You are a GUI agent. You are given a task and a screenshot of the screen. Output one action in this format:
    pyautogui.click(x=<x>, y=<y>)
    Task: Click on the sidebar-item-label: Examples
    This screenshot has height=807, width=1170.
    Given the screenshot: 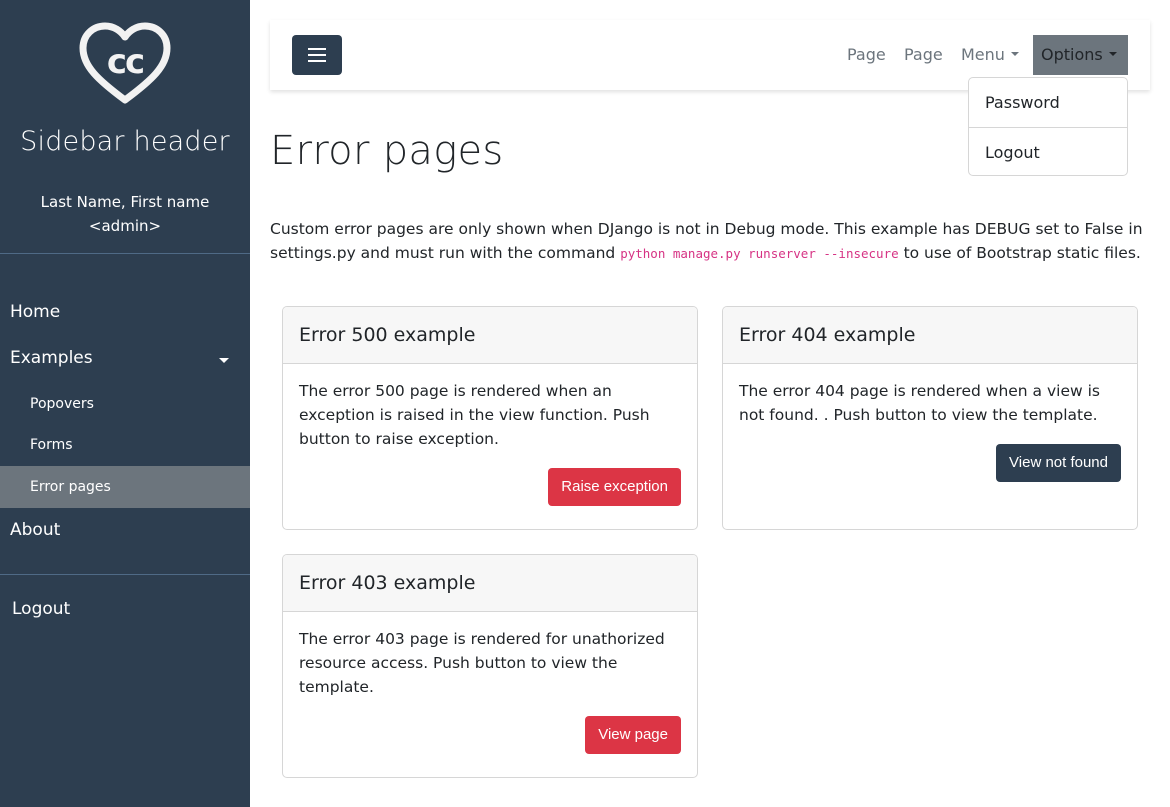 What is the action you would take?
    pyautogui.click(x=51, y=358)
    